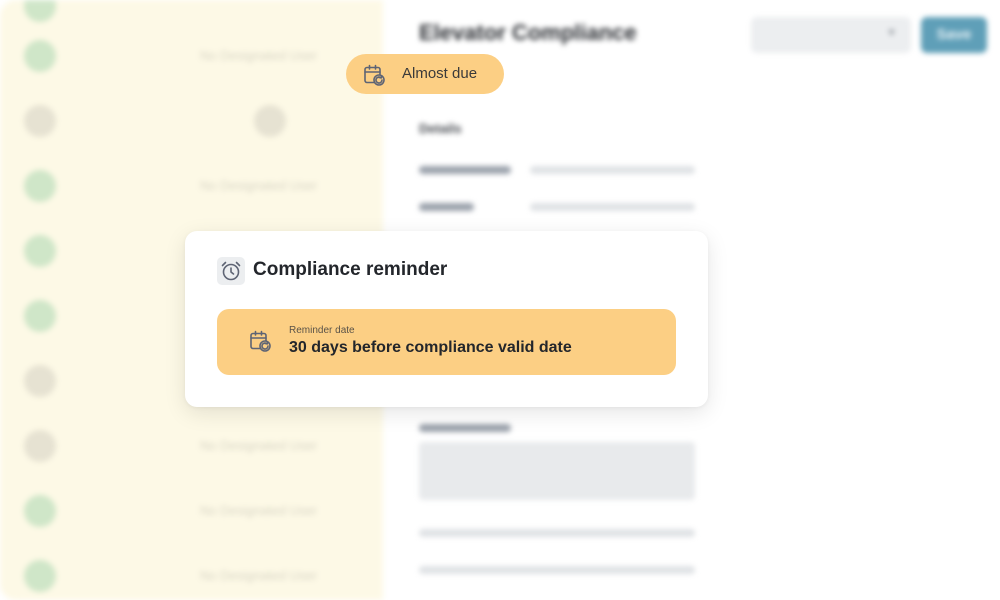  I want to click on save-button: Save, so click(954, 35).